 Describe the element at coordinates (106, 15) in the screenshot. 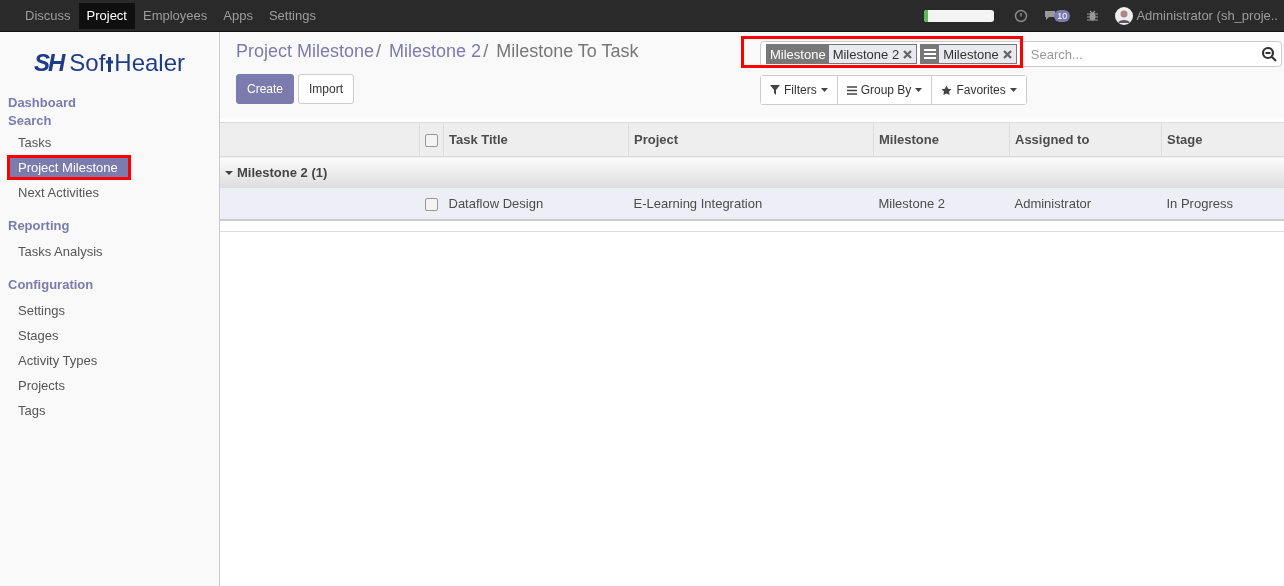

I see `top-menu-item: Project` at that location.